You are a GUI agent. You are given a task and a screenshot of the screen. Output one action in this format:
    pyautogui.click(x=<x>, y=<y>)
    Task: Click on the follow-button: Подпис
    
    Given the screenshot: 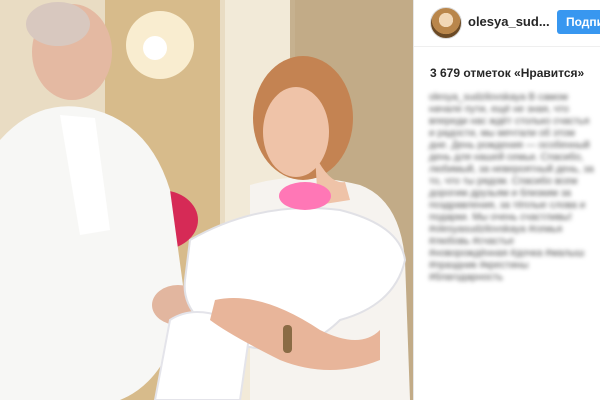 What is the action you would take?
    pyautogui.click(x=578, y=22)
    